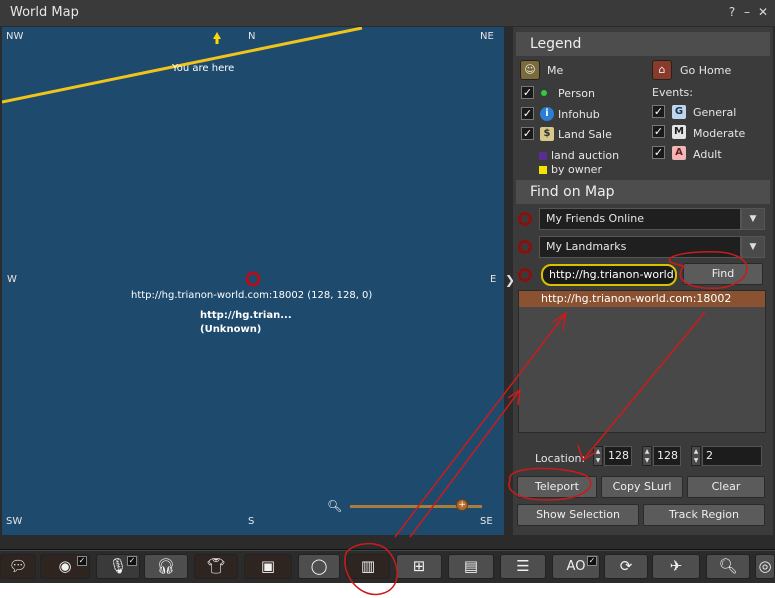  What do you see at coordinates (647, 456) in the screenshot?
I see `location-y-spinner: ▲ ▼` at bounding box center [647, 456].